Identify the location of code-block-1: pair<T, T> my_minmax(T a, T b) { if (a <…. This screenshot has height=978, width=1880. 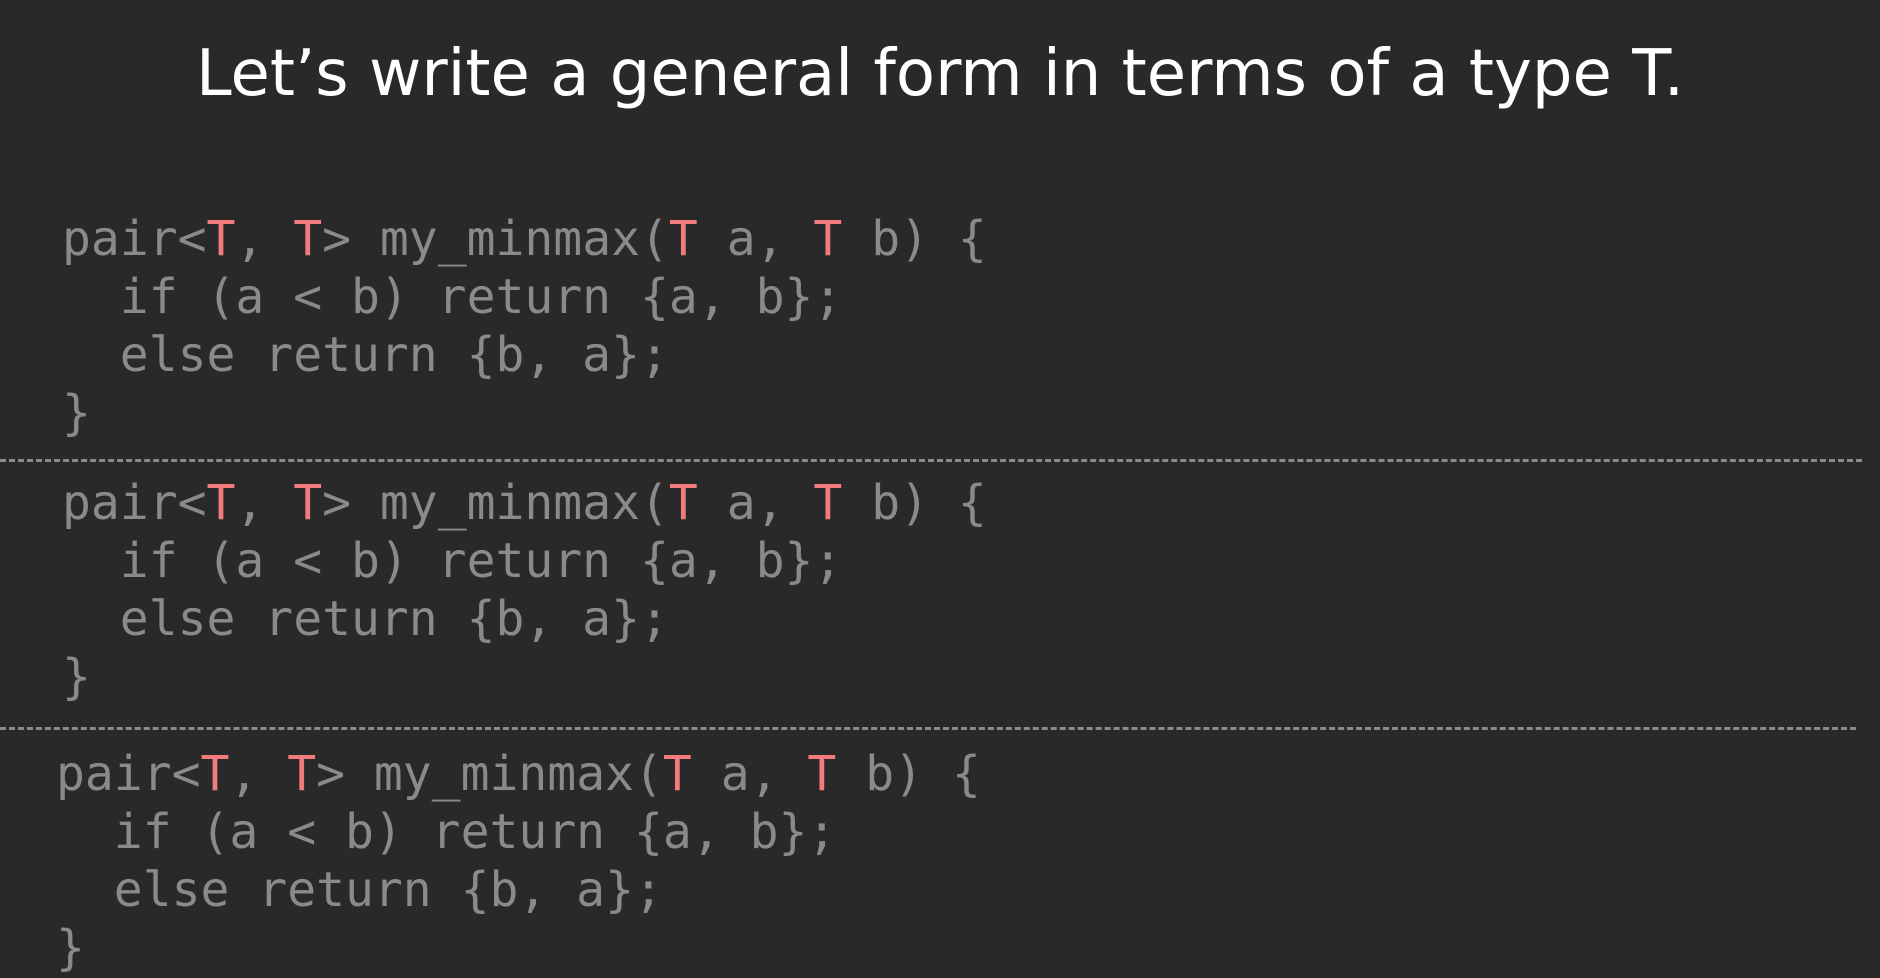
(524, 326).